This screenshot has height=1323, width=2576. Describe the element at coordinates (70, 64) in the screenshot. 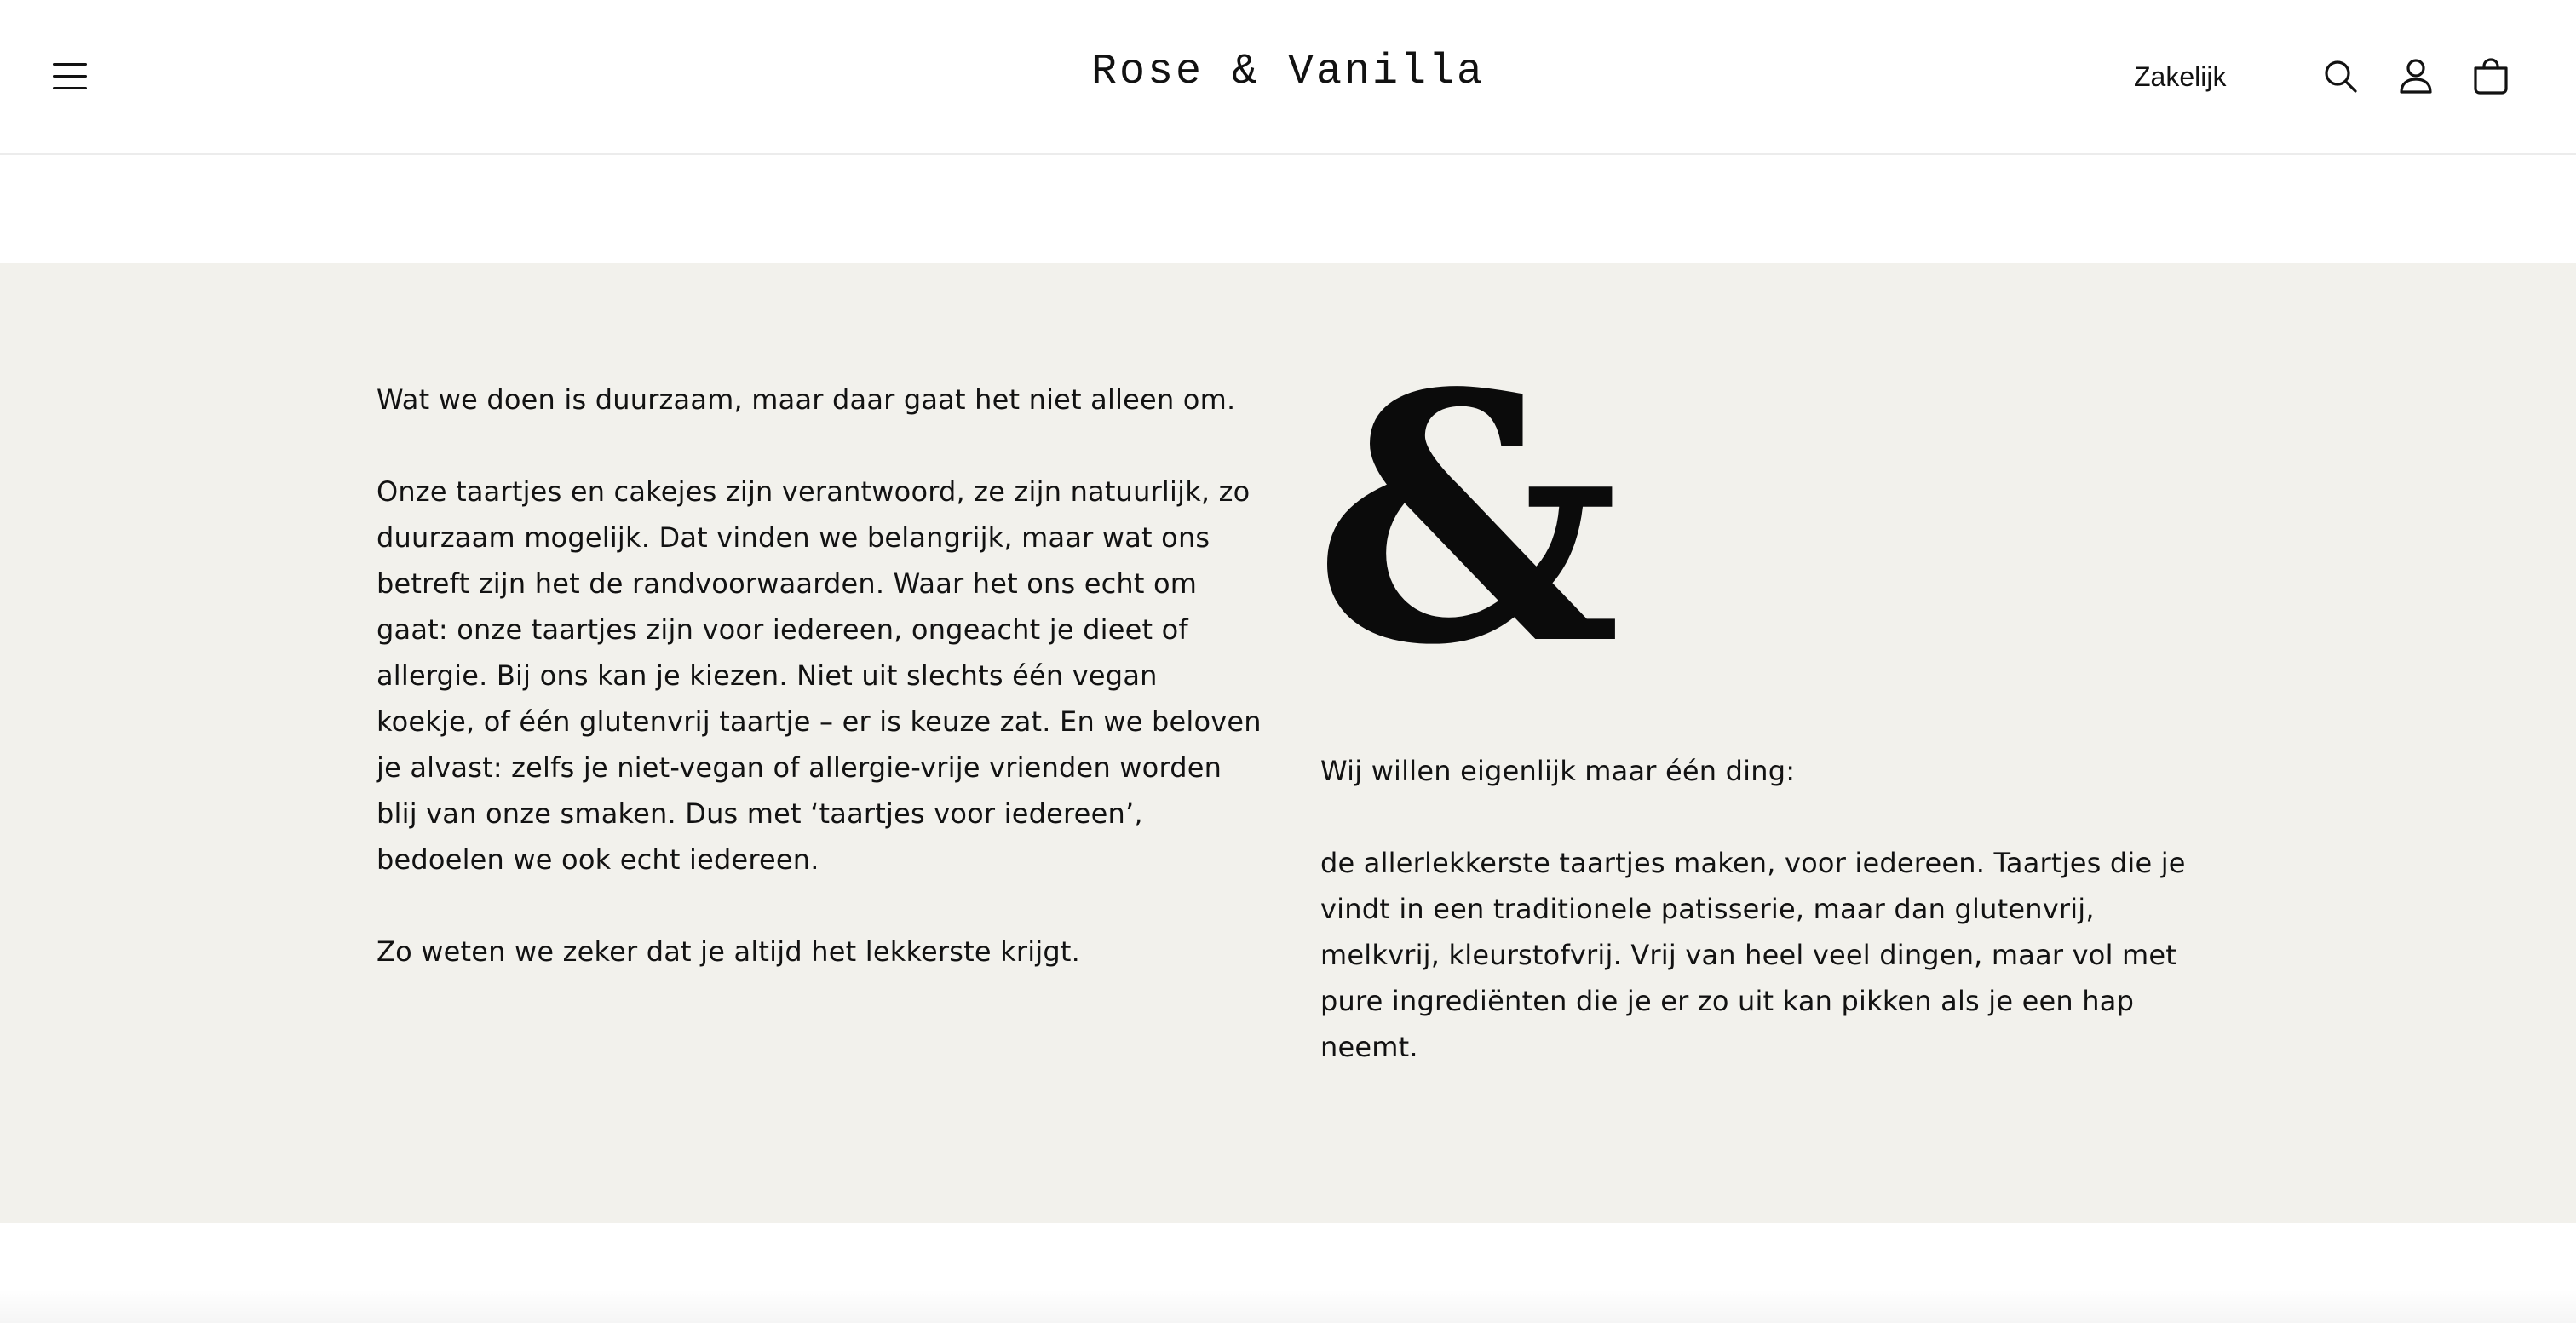

I see `menu-icon-bar-top` at that location.